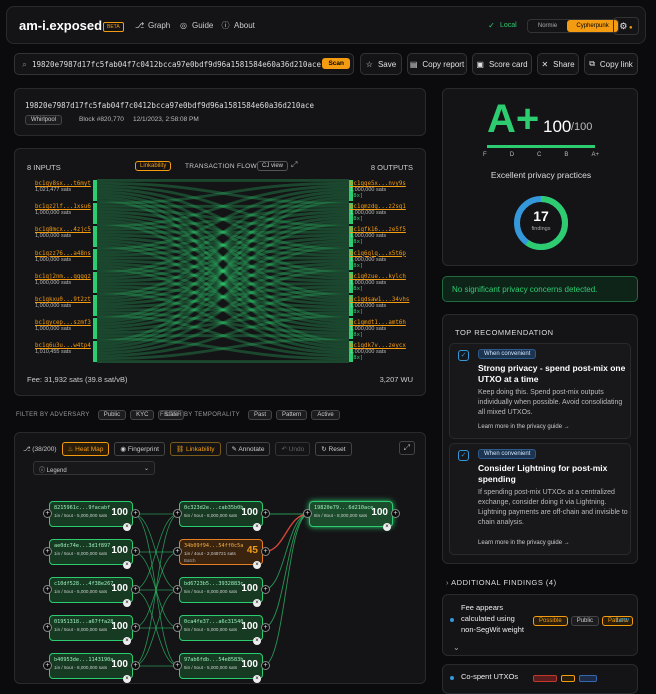 This screenshot has width=656, height=694. I want to click on flow-input: bc1qzz76...a48ns 1,000,000 sats, so click(65, 257).